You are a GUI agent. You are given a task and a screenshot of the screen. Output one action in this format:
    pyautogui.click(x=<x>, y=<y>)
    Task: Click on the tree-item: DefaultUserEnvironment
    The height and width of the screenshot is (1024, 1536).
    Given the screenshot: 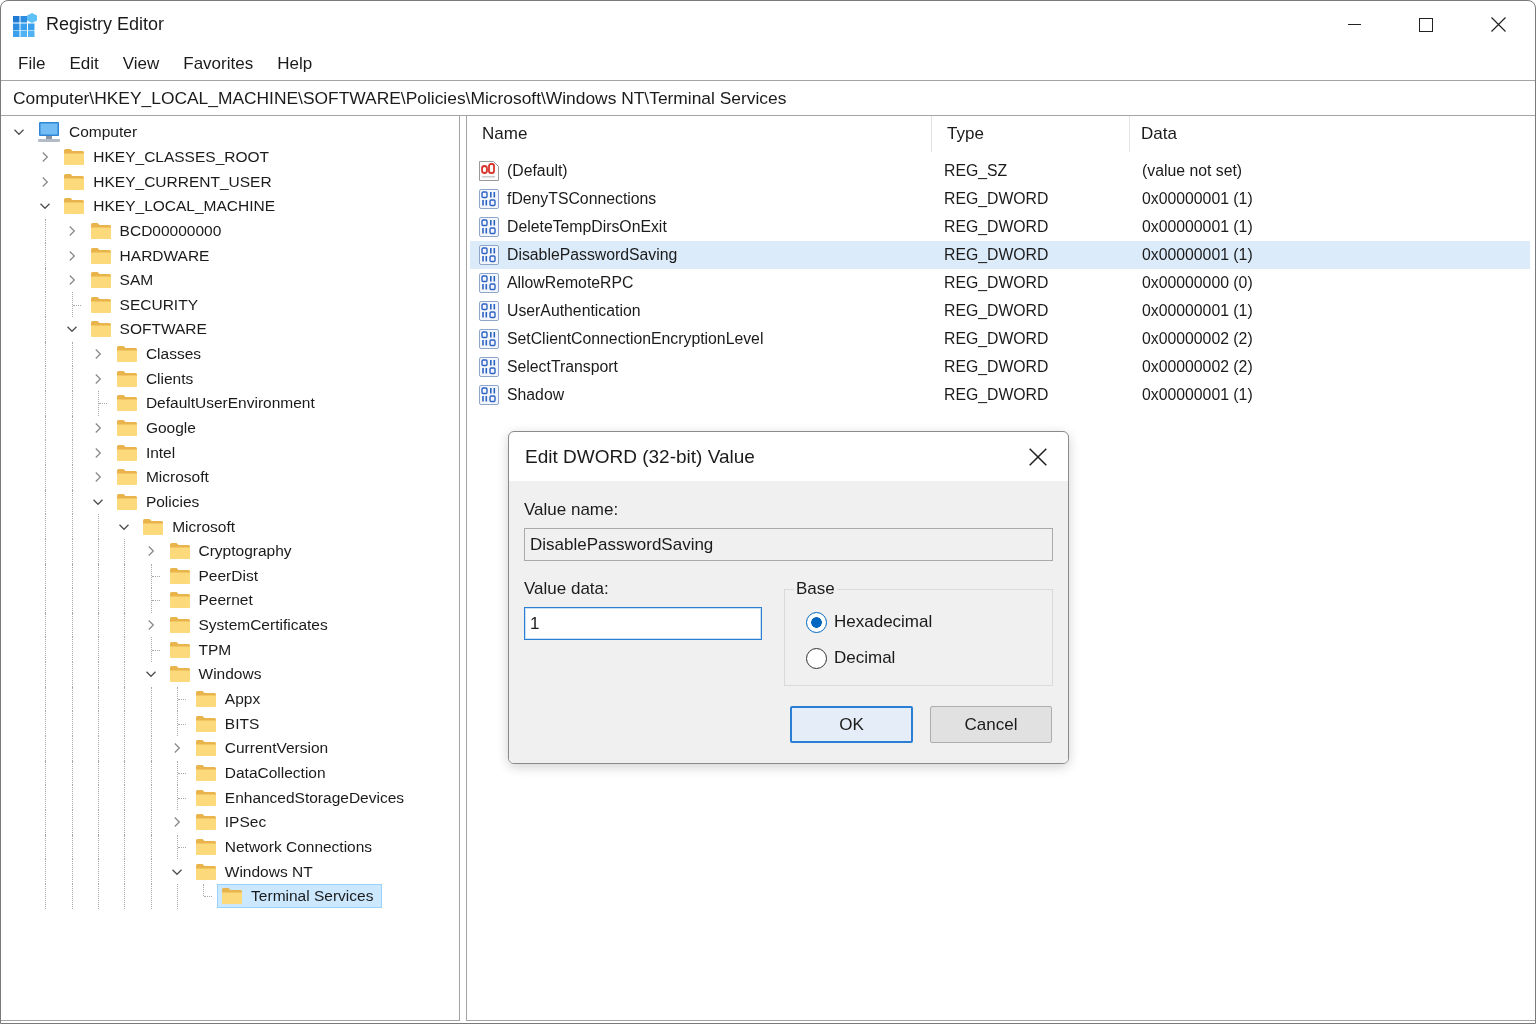 What is the action you would take?
    pyautogui.click(x=217, y=403)
    